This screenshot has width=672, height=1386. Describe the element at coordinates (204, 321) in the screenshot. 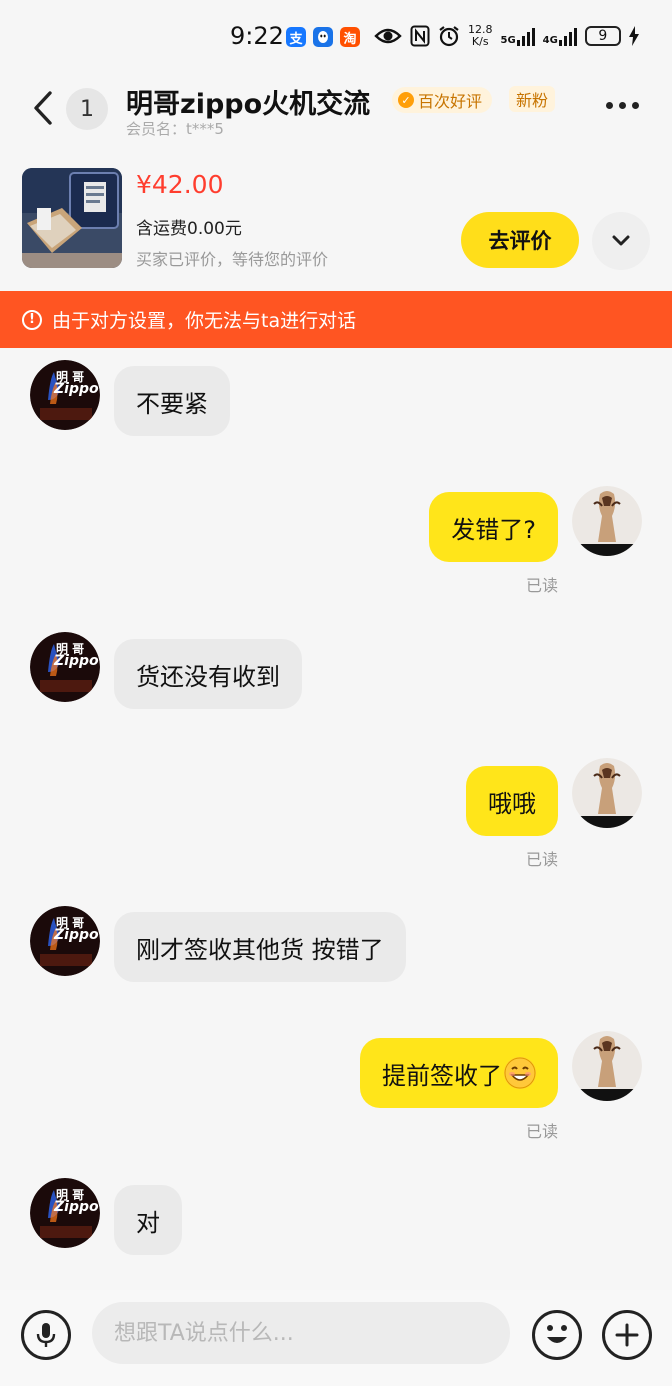

I see `warning-text: 由于对方设置，你无法与ta进行对话` at that location.